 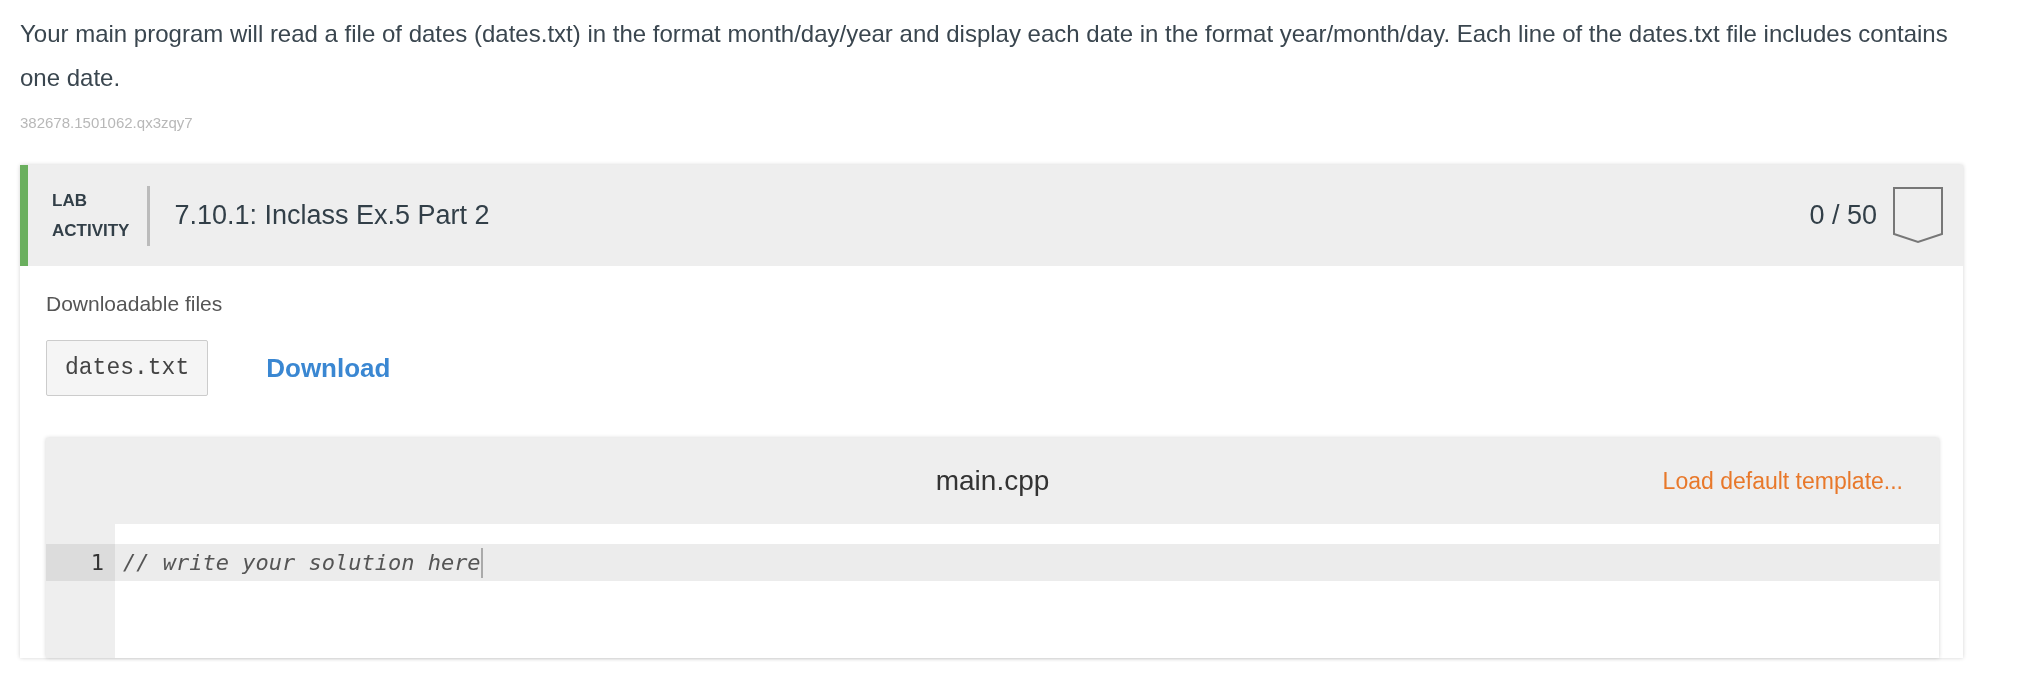 What do you see at coordinates (80, 562) in the screenshot?
I see `line-number: 1` at bounding box center [80, 562].